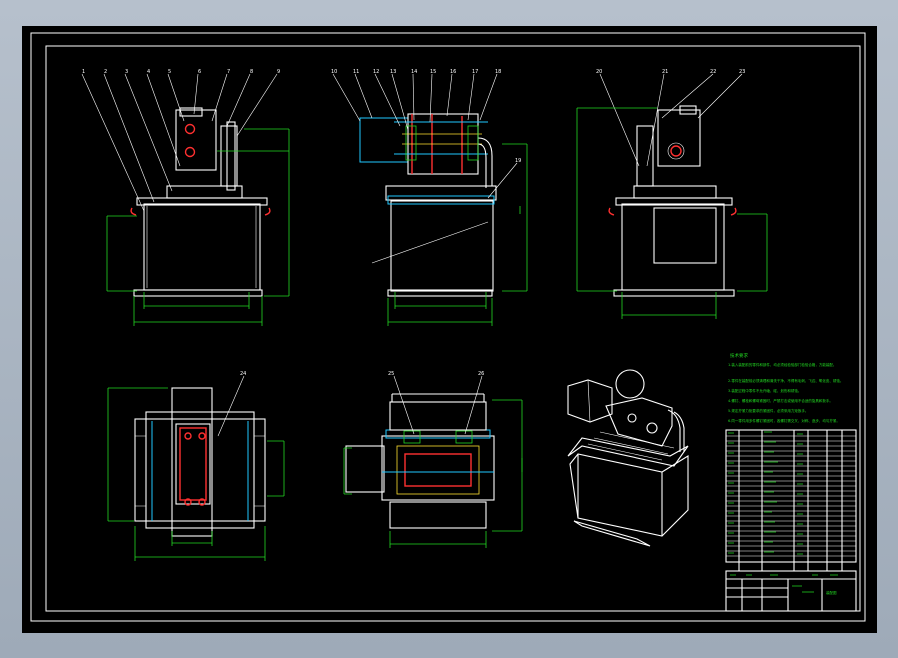  Describe the element at coordinates (384, 140) in the screenshot. I see `side-motor-housing` at that location.